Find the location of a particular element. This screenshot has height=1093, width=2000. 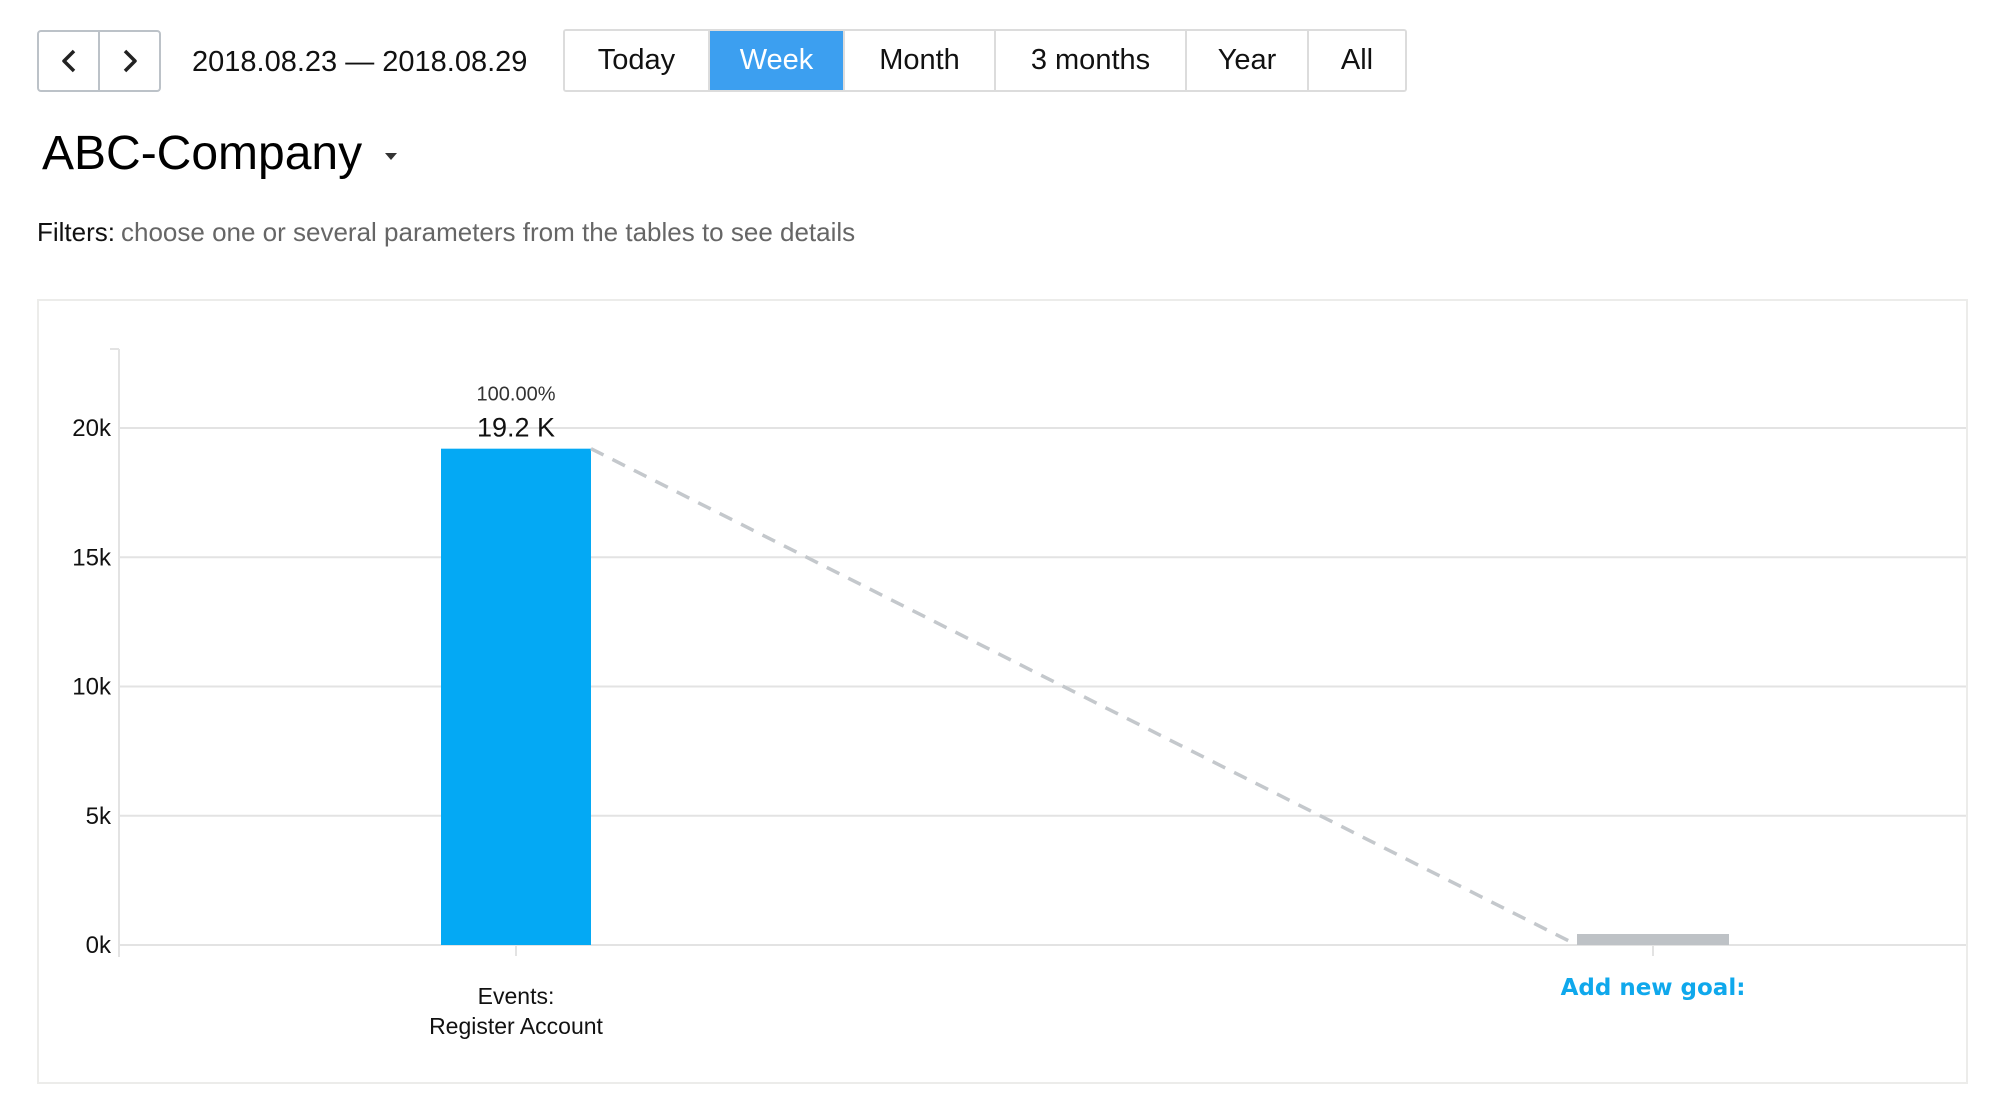

add-goal-placeholder-bar is located at coordinates (1653, 939).